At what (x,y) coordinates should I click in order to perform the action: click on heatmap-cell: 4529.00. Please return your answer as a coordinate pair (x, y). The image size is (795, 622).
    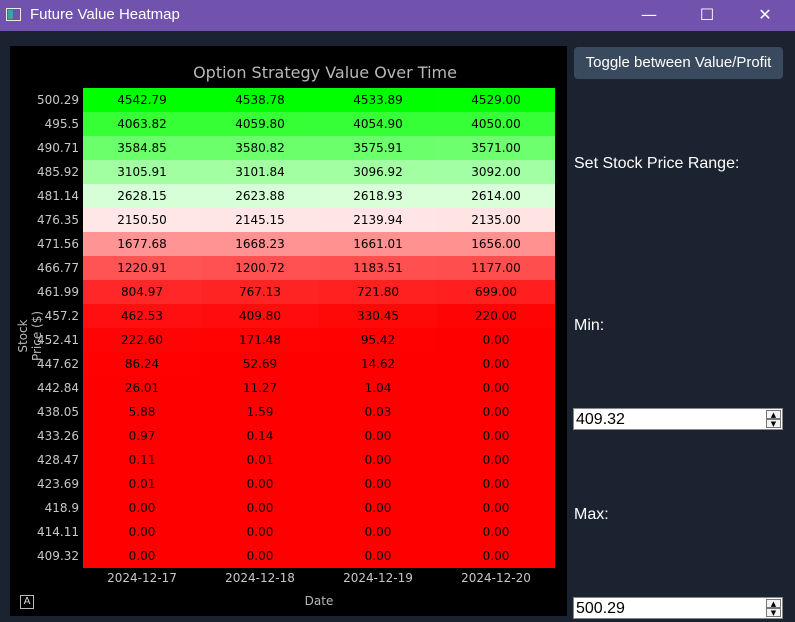
    Looking at the image, I should click on (496, 100).